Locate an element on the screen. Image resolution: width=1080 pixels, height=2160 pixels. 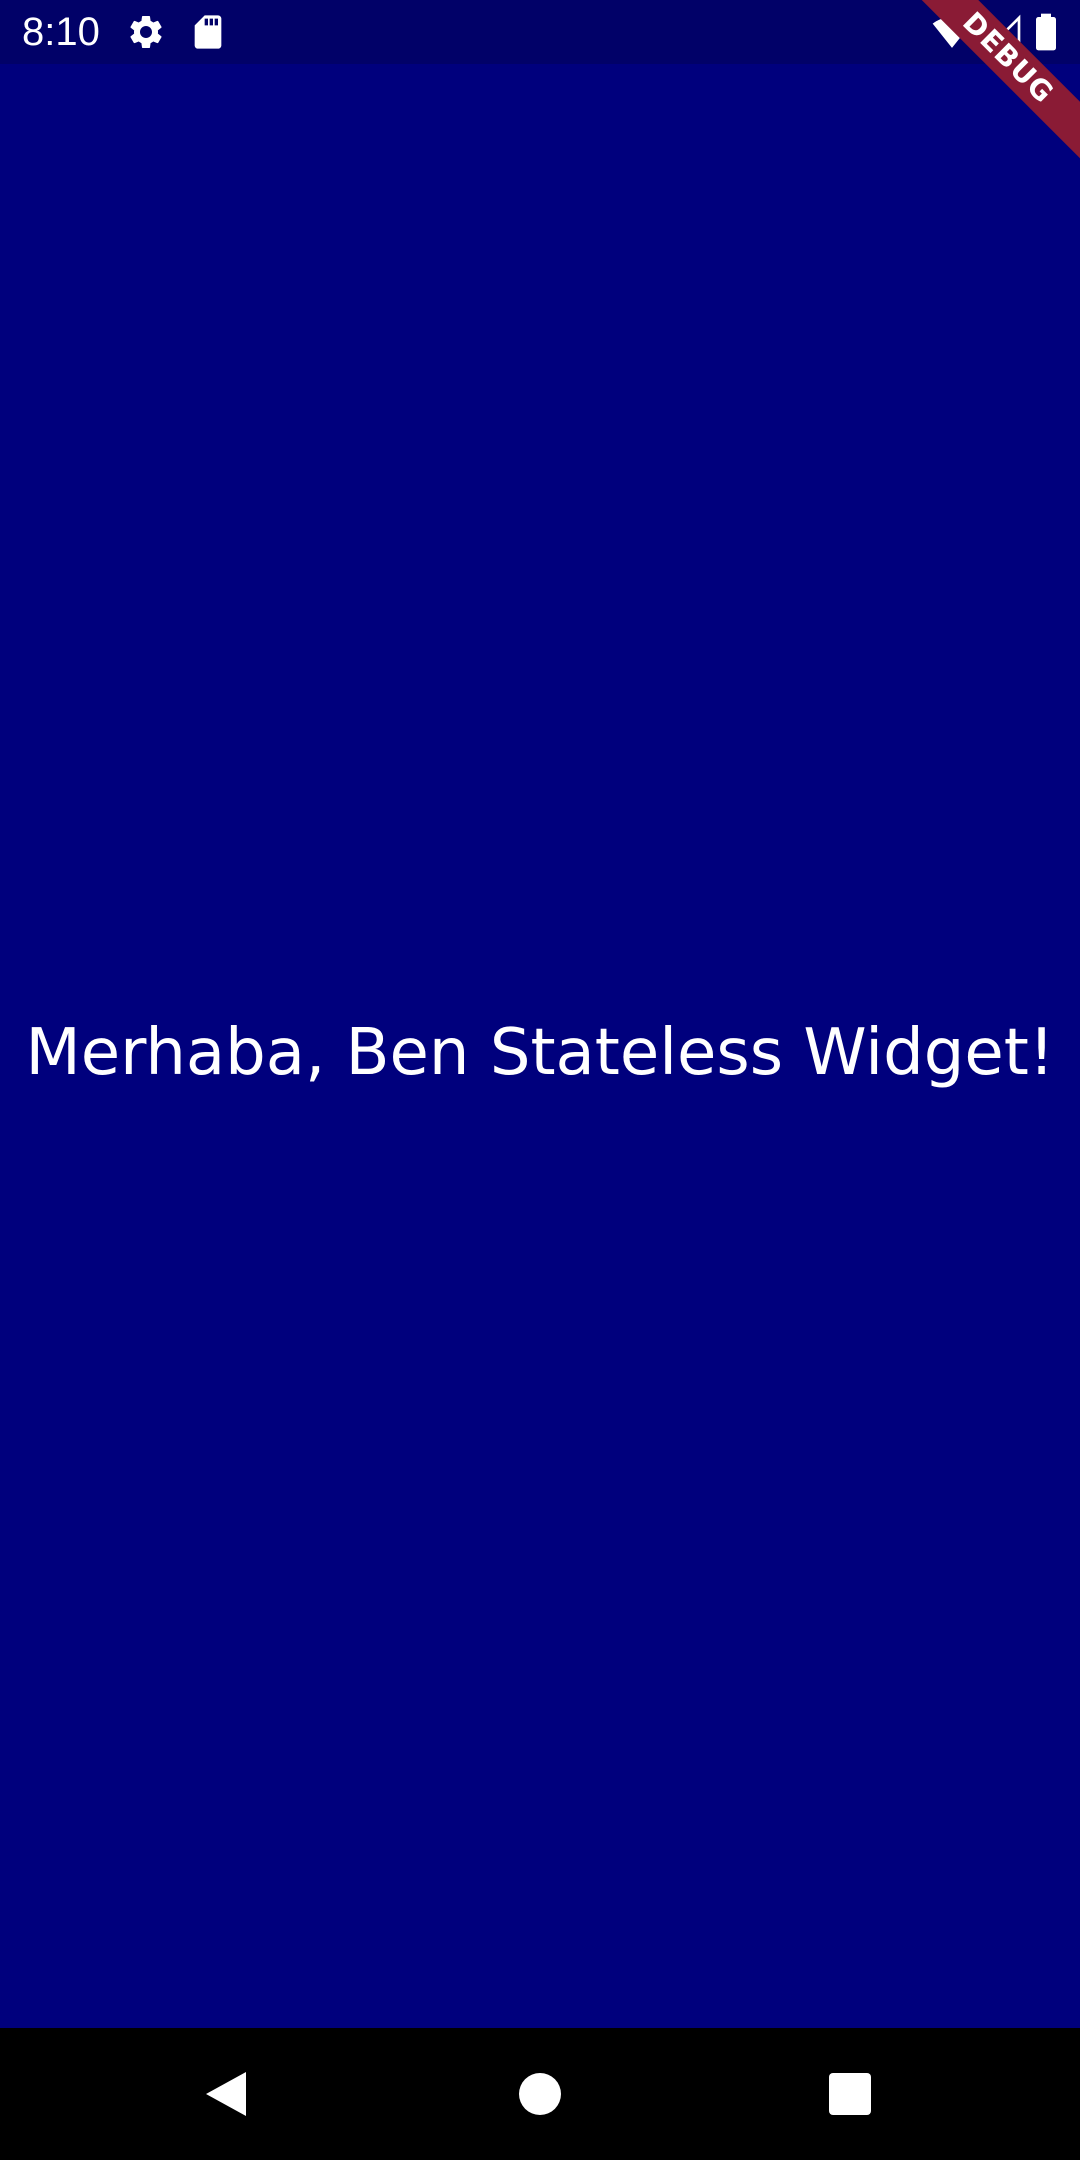
home-icon is located at coordinates (540, 2094).